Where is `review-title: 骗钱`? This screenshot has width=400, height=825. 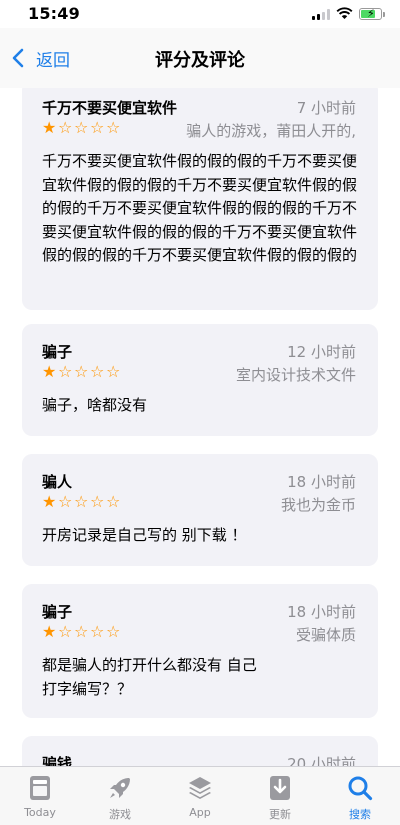
review-title: 骗钱 is located at coordinates (57, 760).